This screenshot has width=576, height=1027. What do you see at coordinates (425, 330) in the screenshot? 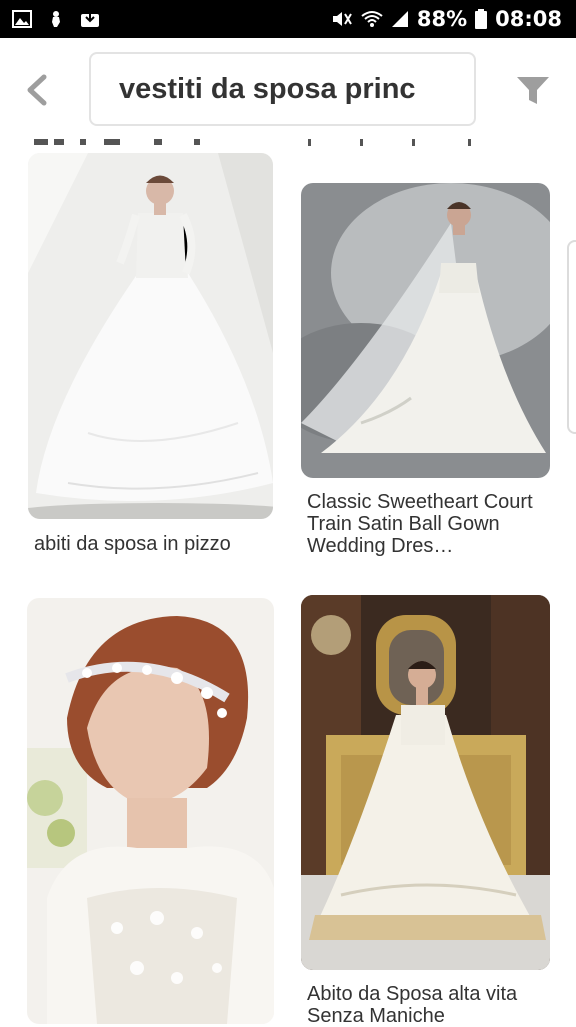
I see `pin-image-satin-gown` at bounding box center [425, 330].